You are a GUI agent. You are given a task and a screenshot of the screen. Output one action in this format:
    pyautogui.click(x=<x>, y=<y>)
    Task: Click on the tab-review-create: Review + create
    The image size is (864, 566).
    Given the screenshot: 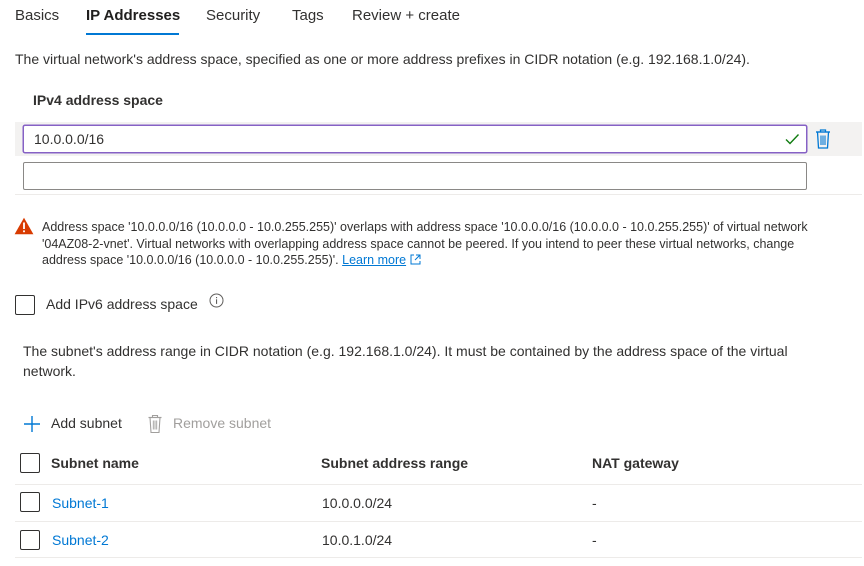 What is the action you would take?
    pyautogui.click(x=406, y=15)
    